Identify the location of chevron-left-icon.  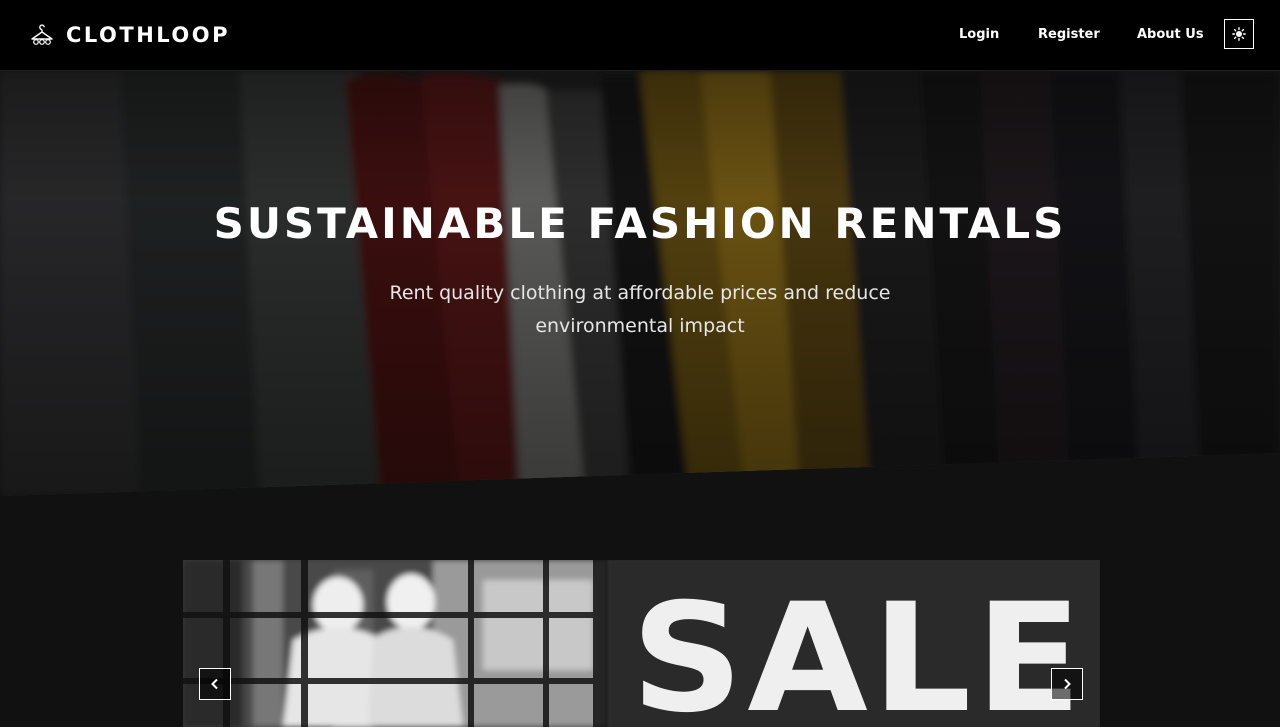
(214, 684).